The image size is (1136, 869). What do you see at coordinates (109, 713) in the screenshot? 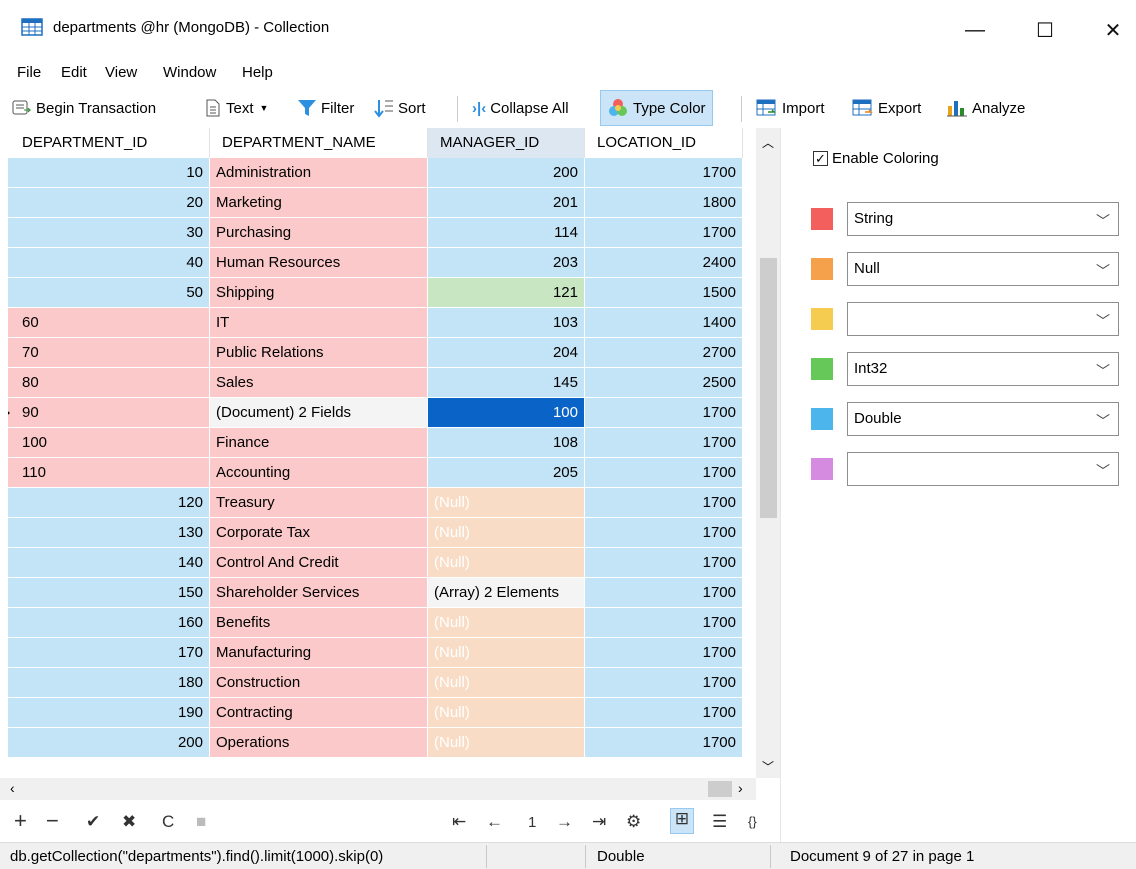
I see `cell-department-id: 190` at bounding box center [109, 713].